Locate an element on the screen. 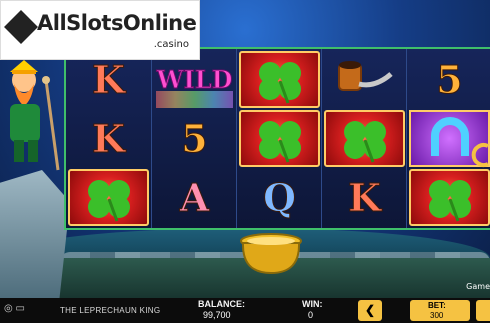 The height and width of the screenshot is (323, 490). reel-3: Q is located at coordinates (279, 138).